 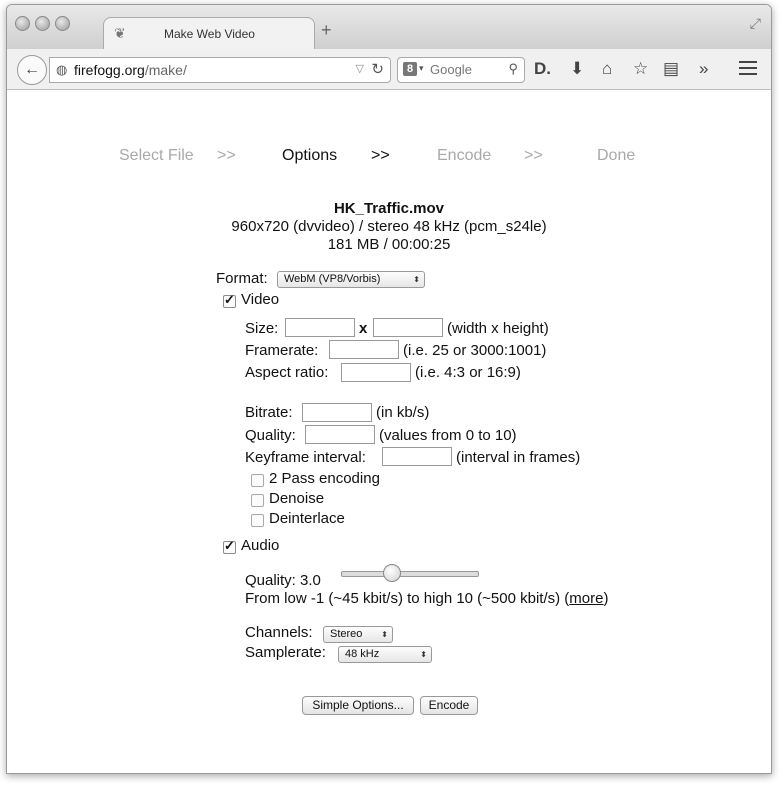 What do you see at coordinates (376, 372) in the screenshot?
I see `aspect-ratio-input` at bounding box center [376, 372].